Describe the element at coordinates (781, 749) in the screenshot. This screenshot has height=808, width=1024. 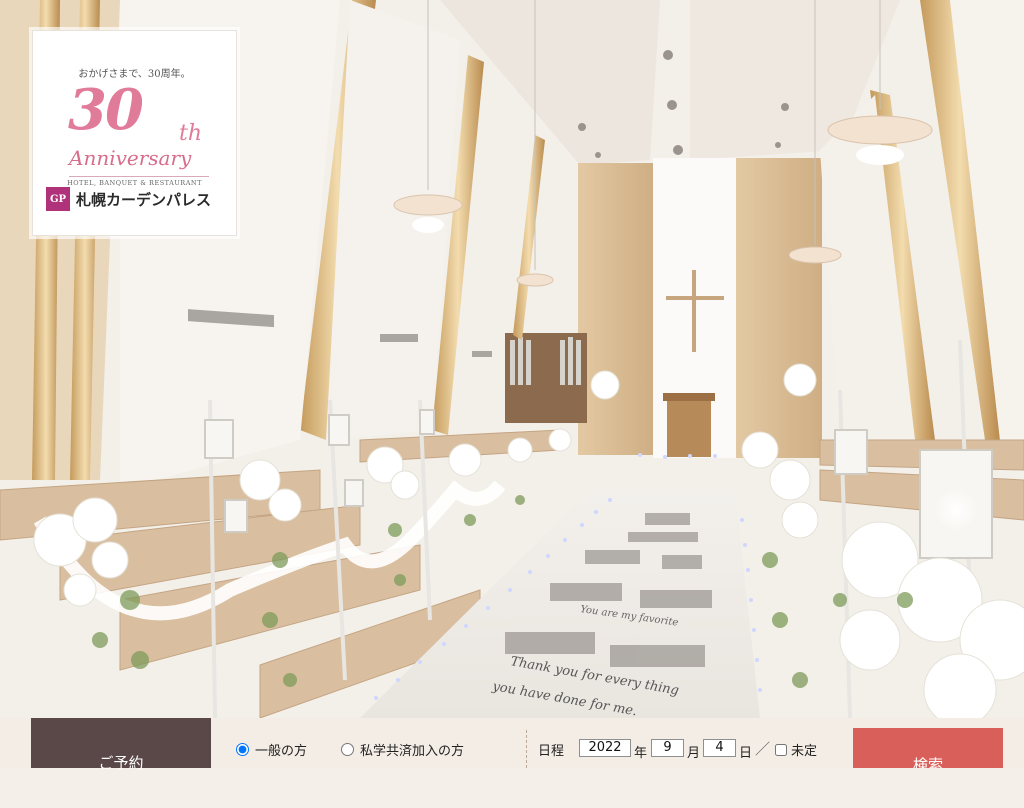
I see `undecided-checkbox` at that location.